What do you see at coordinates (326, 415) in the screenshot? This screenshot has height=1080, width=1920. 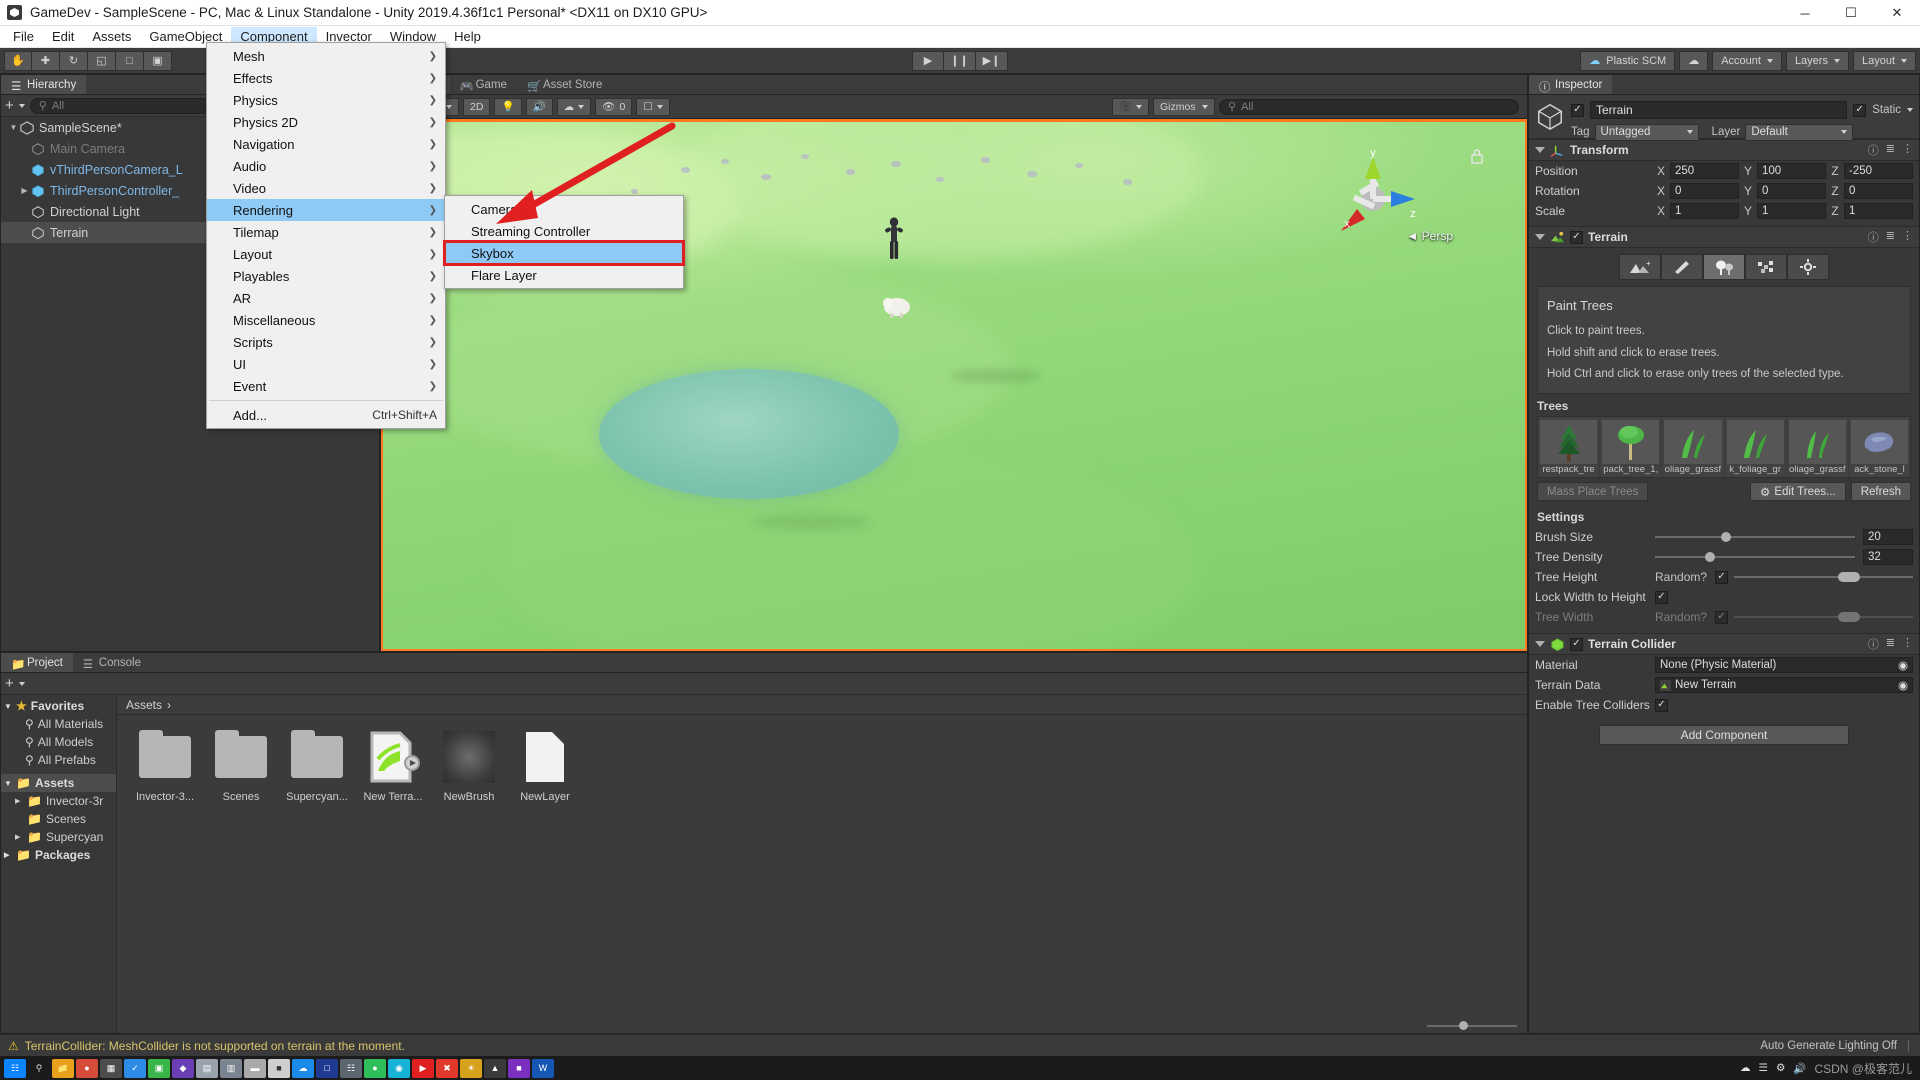 I see `component-menu-item-add: Add... Ctrl+Shift+A` at bounding box center [326, 415].